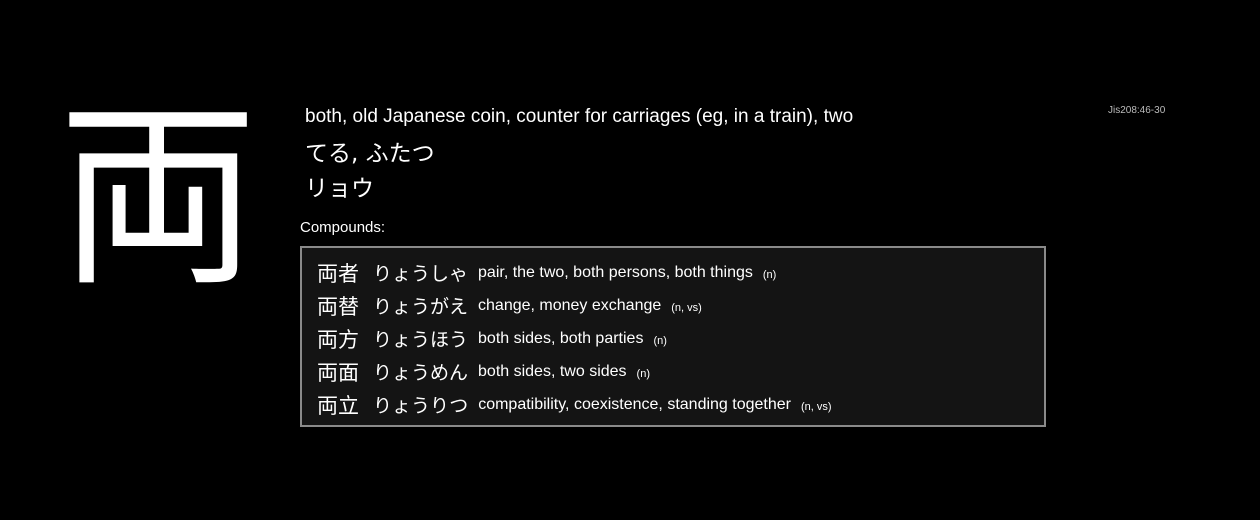 This screenshot has height=520, width=1260. Describe the element at coordinates (421, 406) in the screenshot. I see `compound-reading: りょうりつ` at that location.